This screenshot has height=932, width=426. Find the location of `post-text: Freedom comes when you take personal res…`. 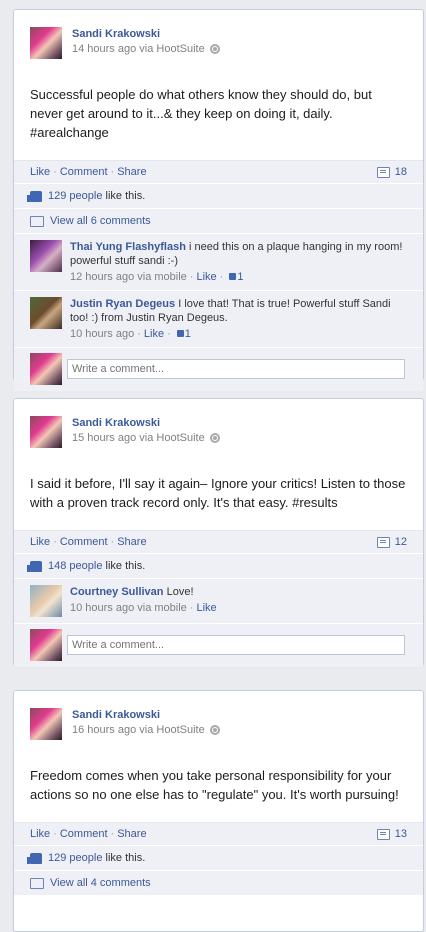

post-text: Freedom comes when you take personal res… is located at coordinates (214, 785).